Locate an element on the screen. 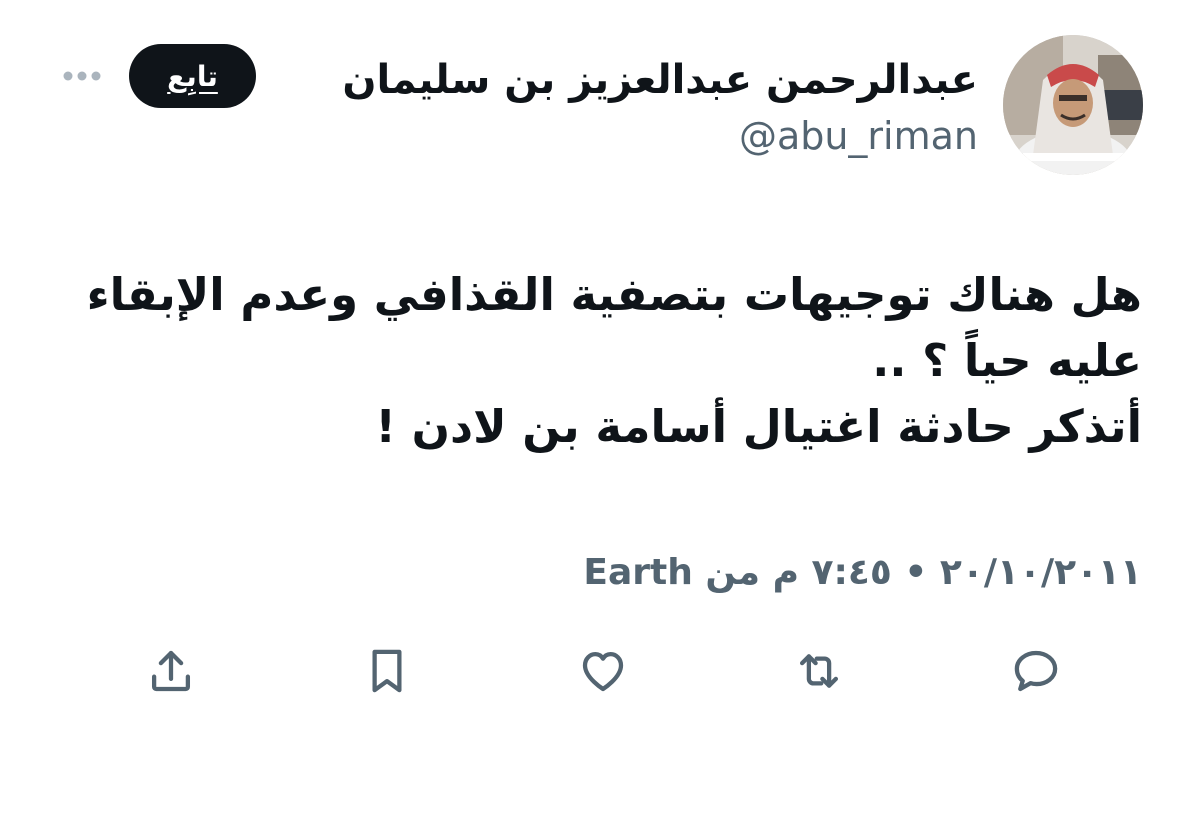  bookmark-icon is located at coordinates (387, 673).